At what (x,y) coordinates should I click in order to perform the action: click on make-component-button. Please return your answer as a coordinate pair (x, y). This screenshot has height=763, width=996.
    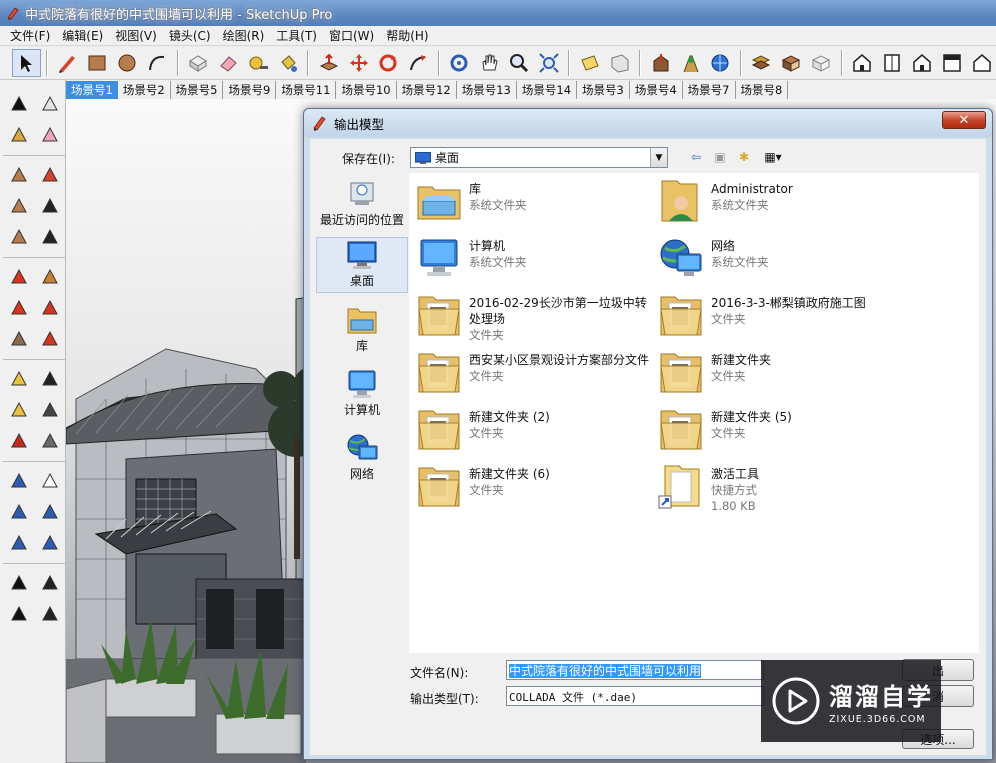
    Looking at the image, I should click on (198, 63).